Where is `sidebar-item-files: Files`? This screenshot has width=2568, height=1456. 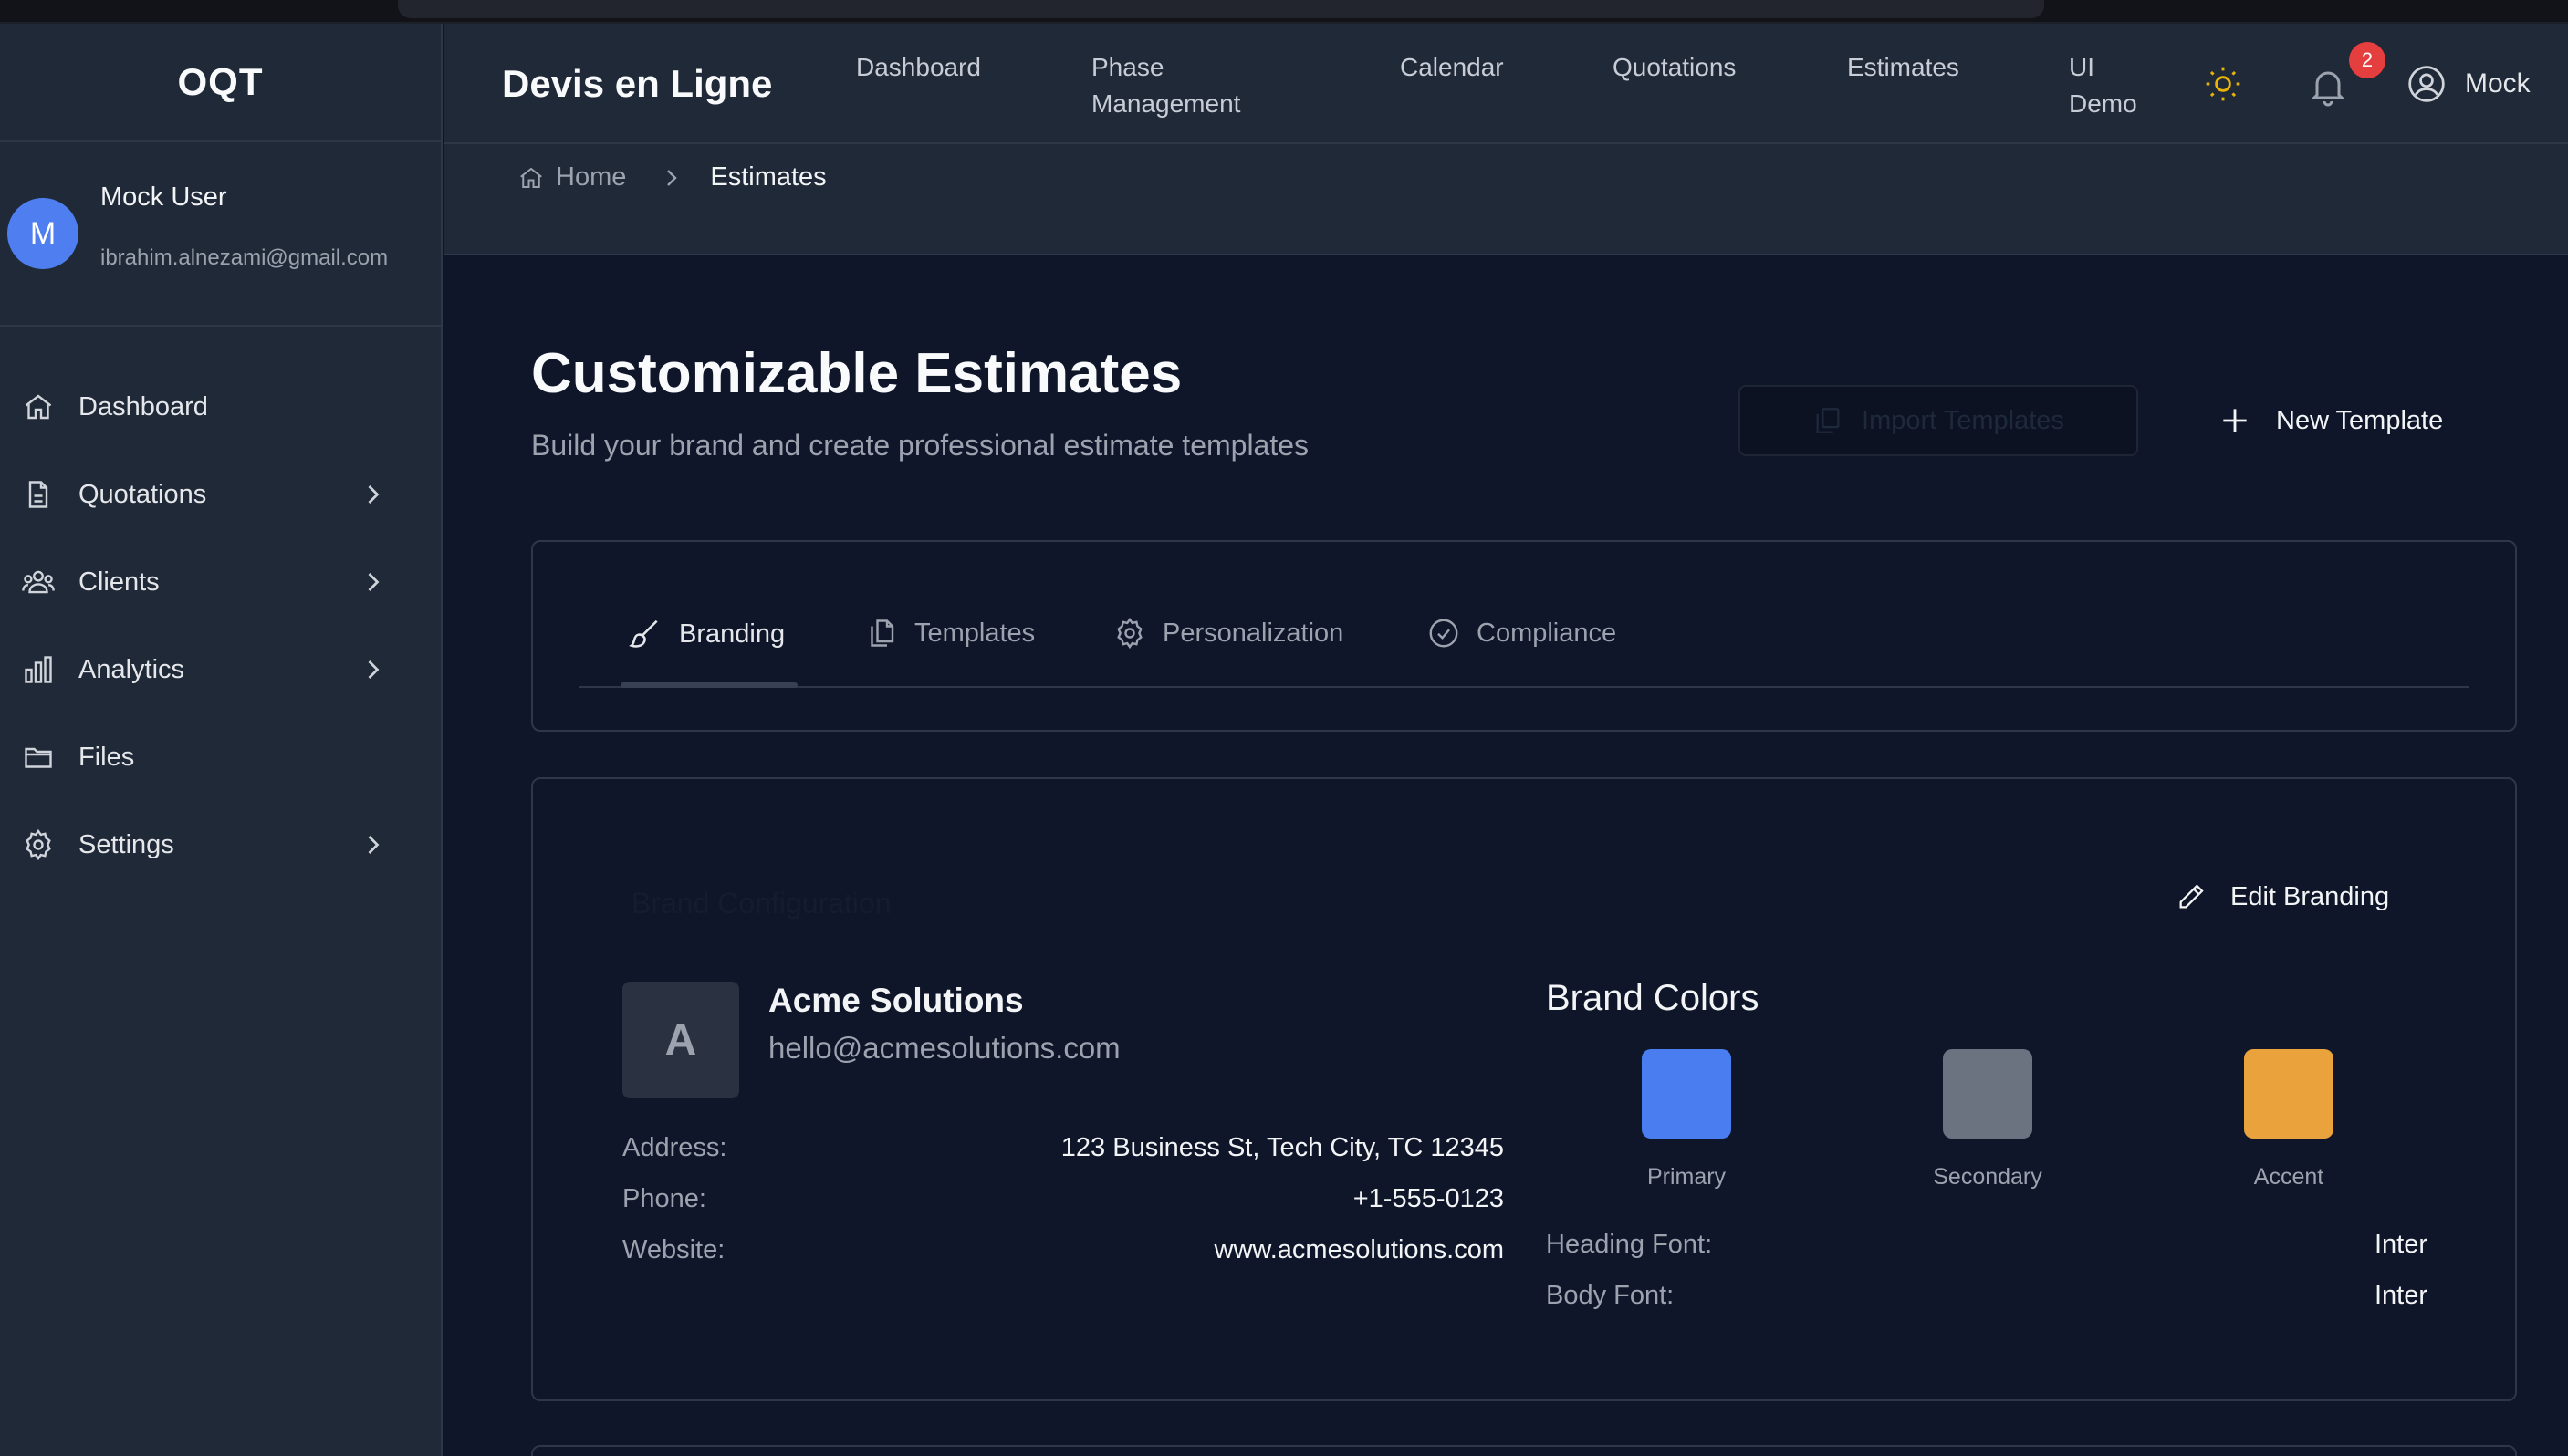
sidebar-item-files: Files is located at coordinates (220, 757).